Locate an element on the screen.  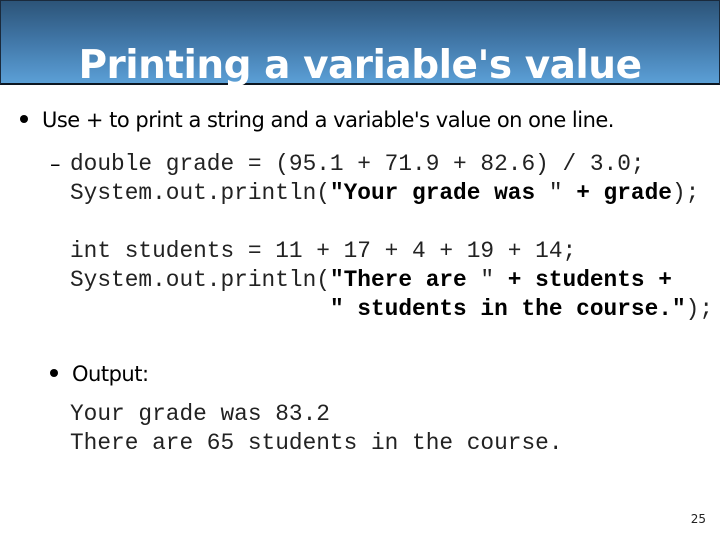
bullet-text: Output: is located at coordinates (110, 374).